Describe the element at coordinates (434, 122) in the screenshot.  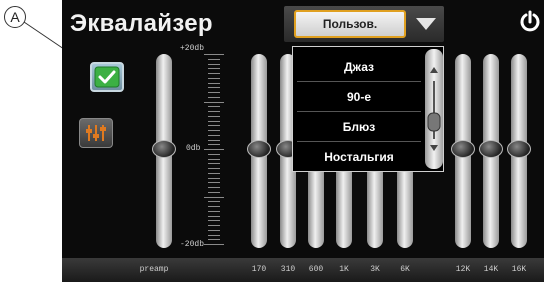
I see `scroll-thumb` at that location.